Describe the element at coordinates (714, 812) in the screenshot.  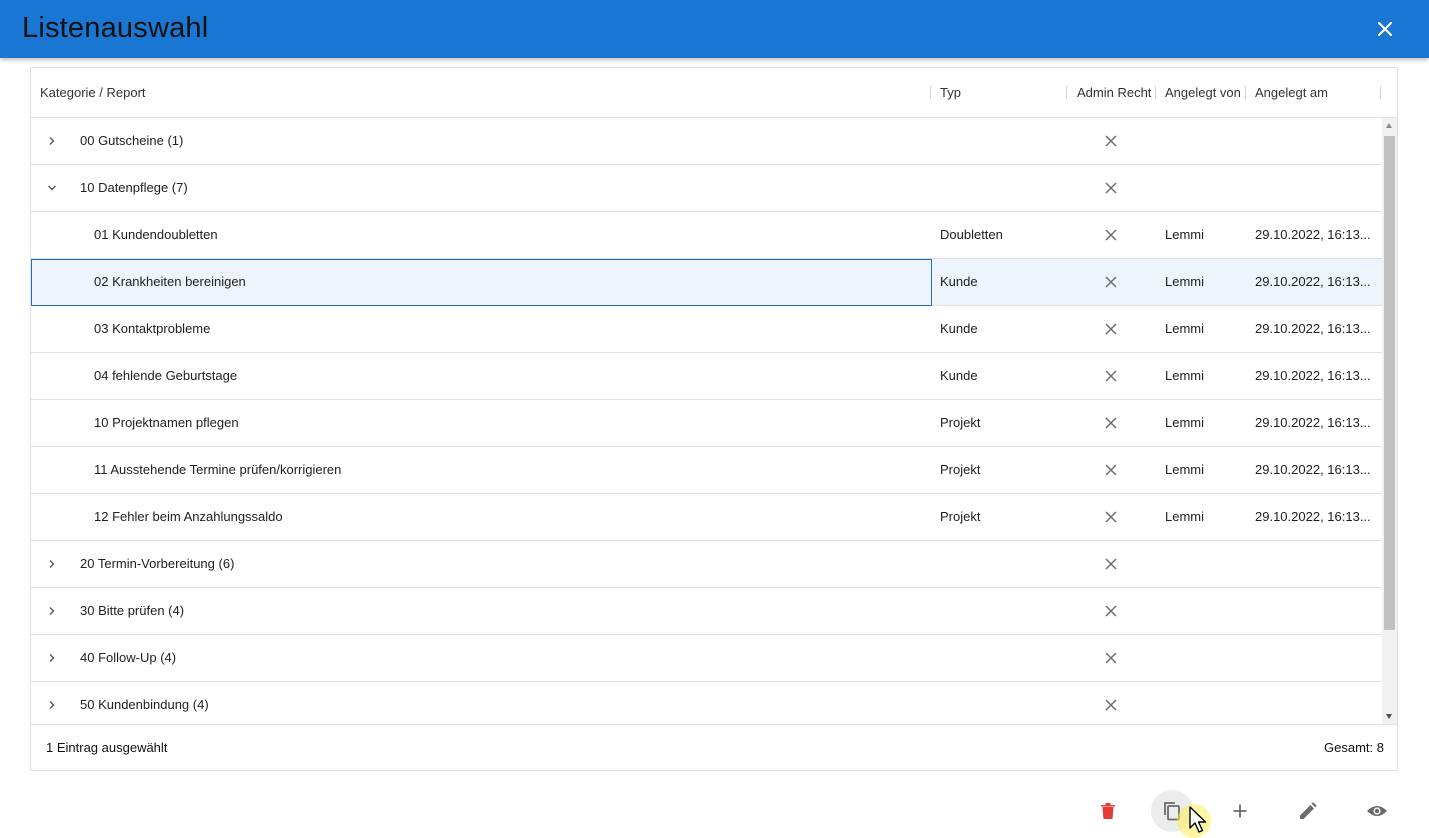
I see `action-bar` at that location.